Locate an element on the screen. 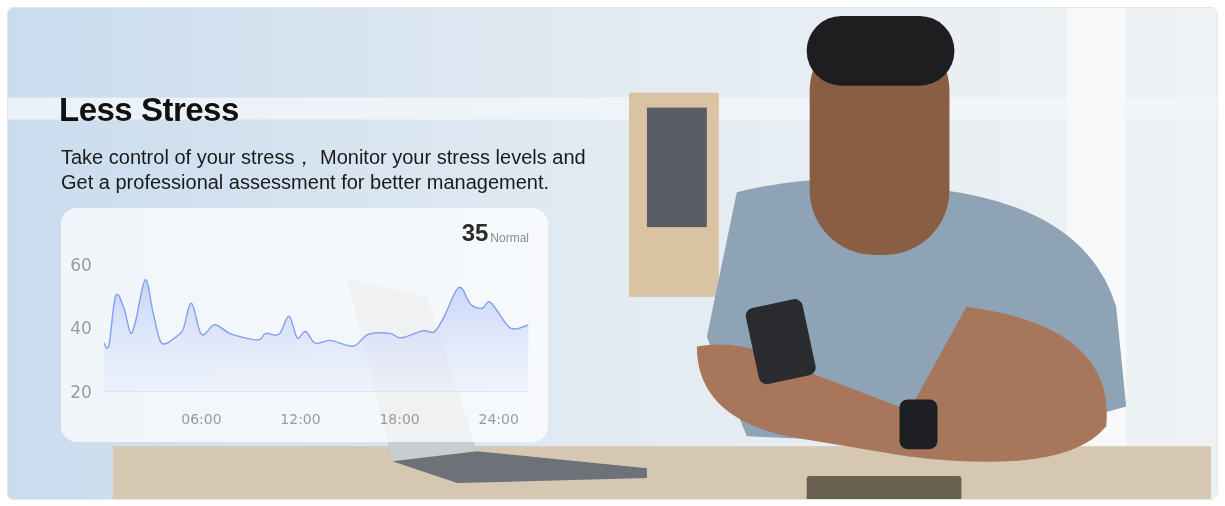  x-axis-label: 12:00 is located at coordinates (300, 419).